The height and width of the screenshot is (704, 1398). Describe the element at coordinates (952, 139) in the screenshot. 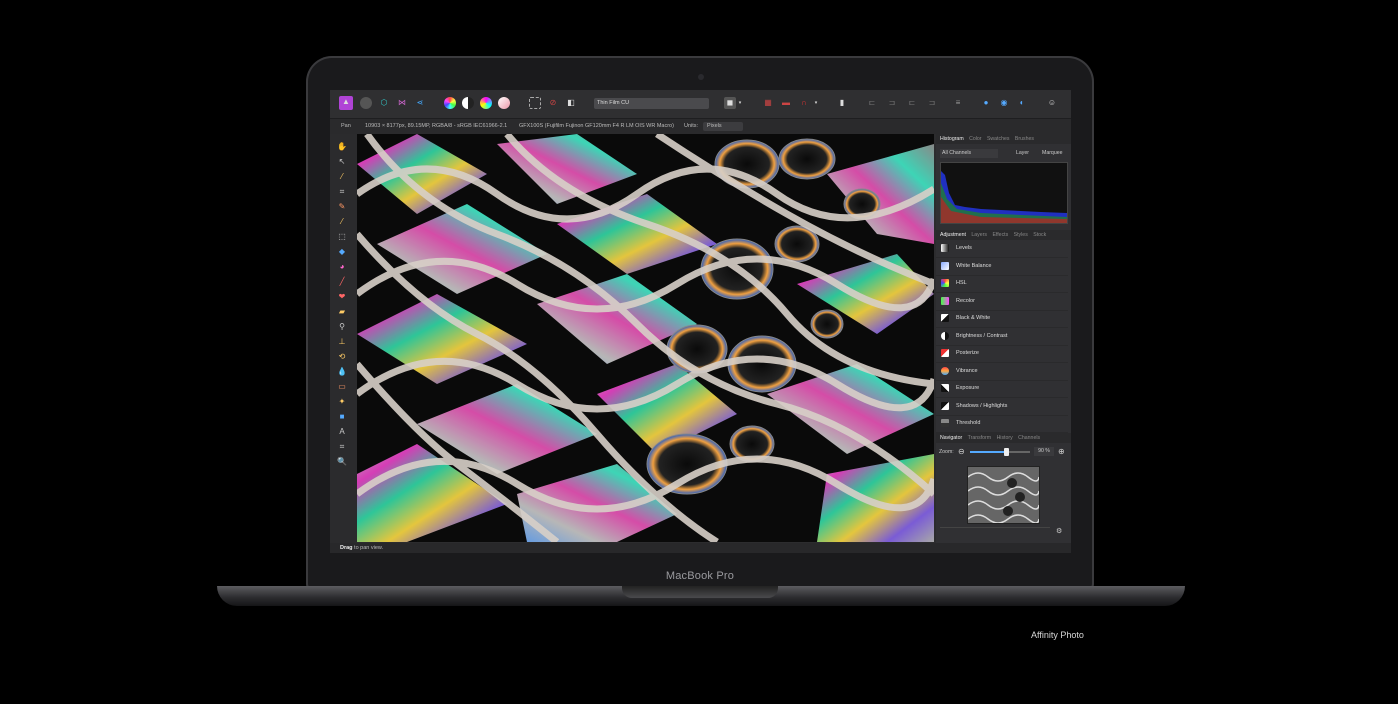

I see `tab-histogram: Histogram` at that location.